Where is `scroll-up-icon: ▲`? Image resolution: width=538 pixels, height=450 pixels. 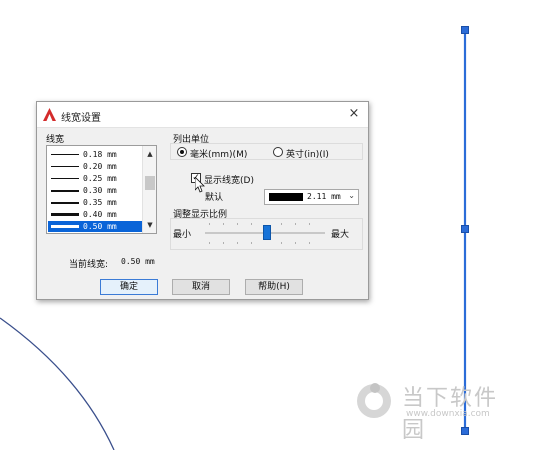
scroll-up-icon: ▲ is located at coordinates (149, 154).